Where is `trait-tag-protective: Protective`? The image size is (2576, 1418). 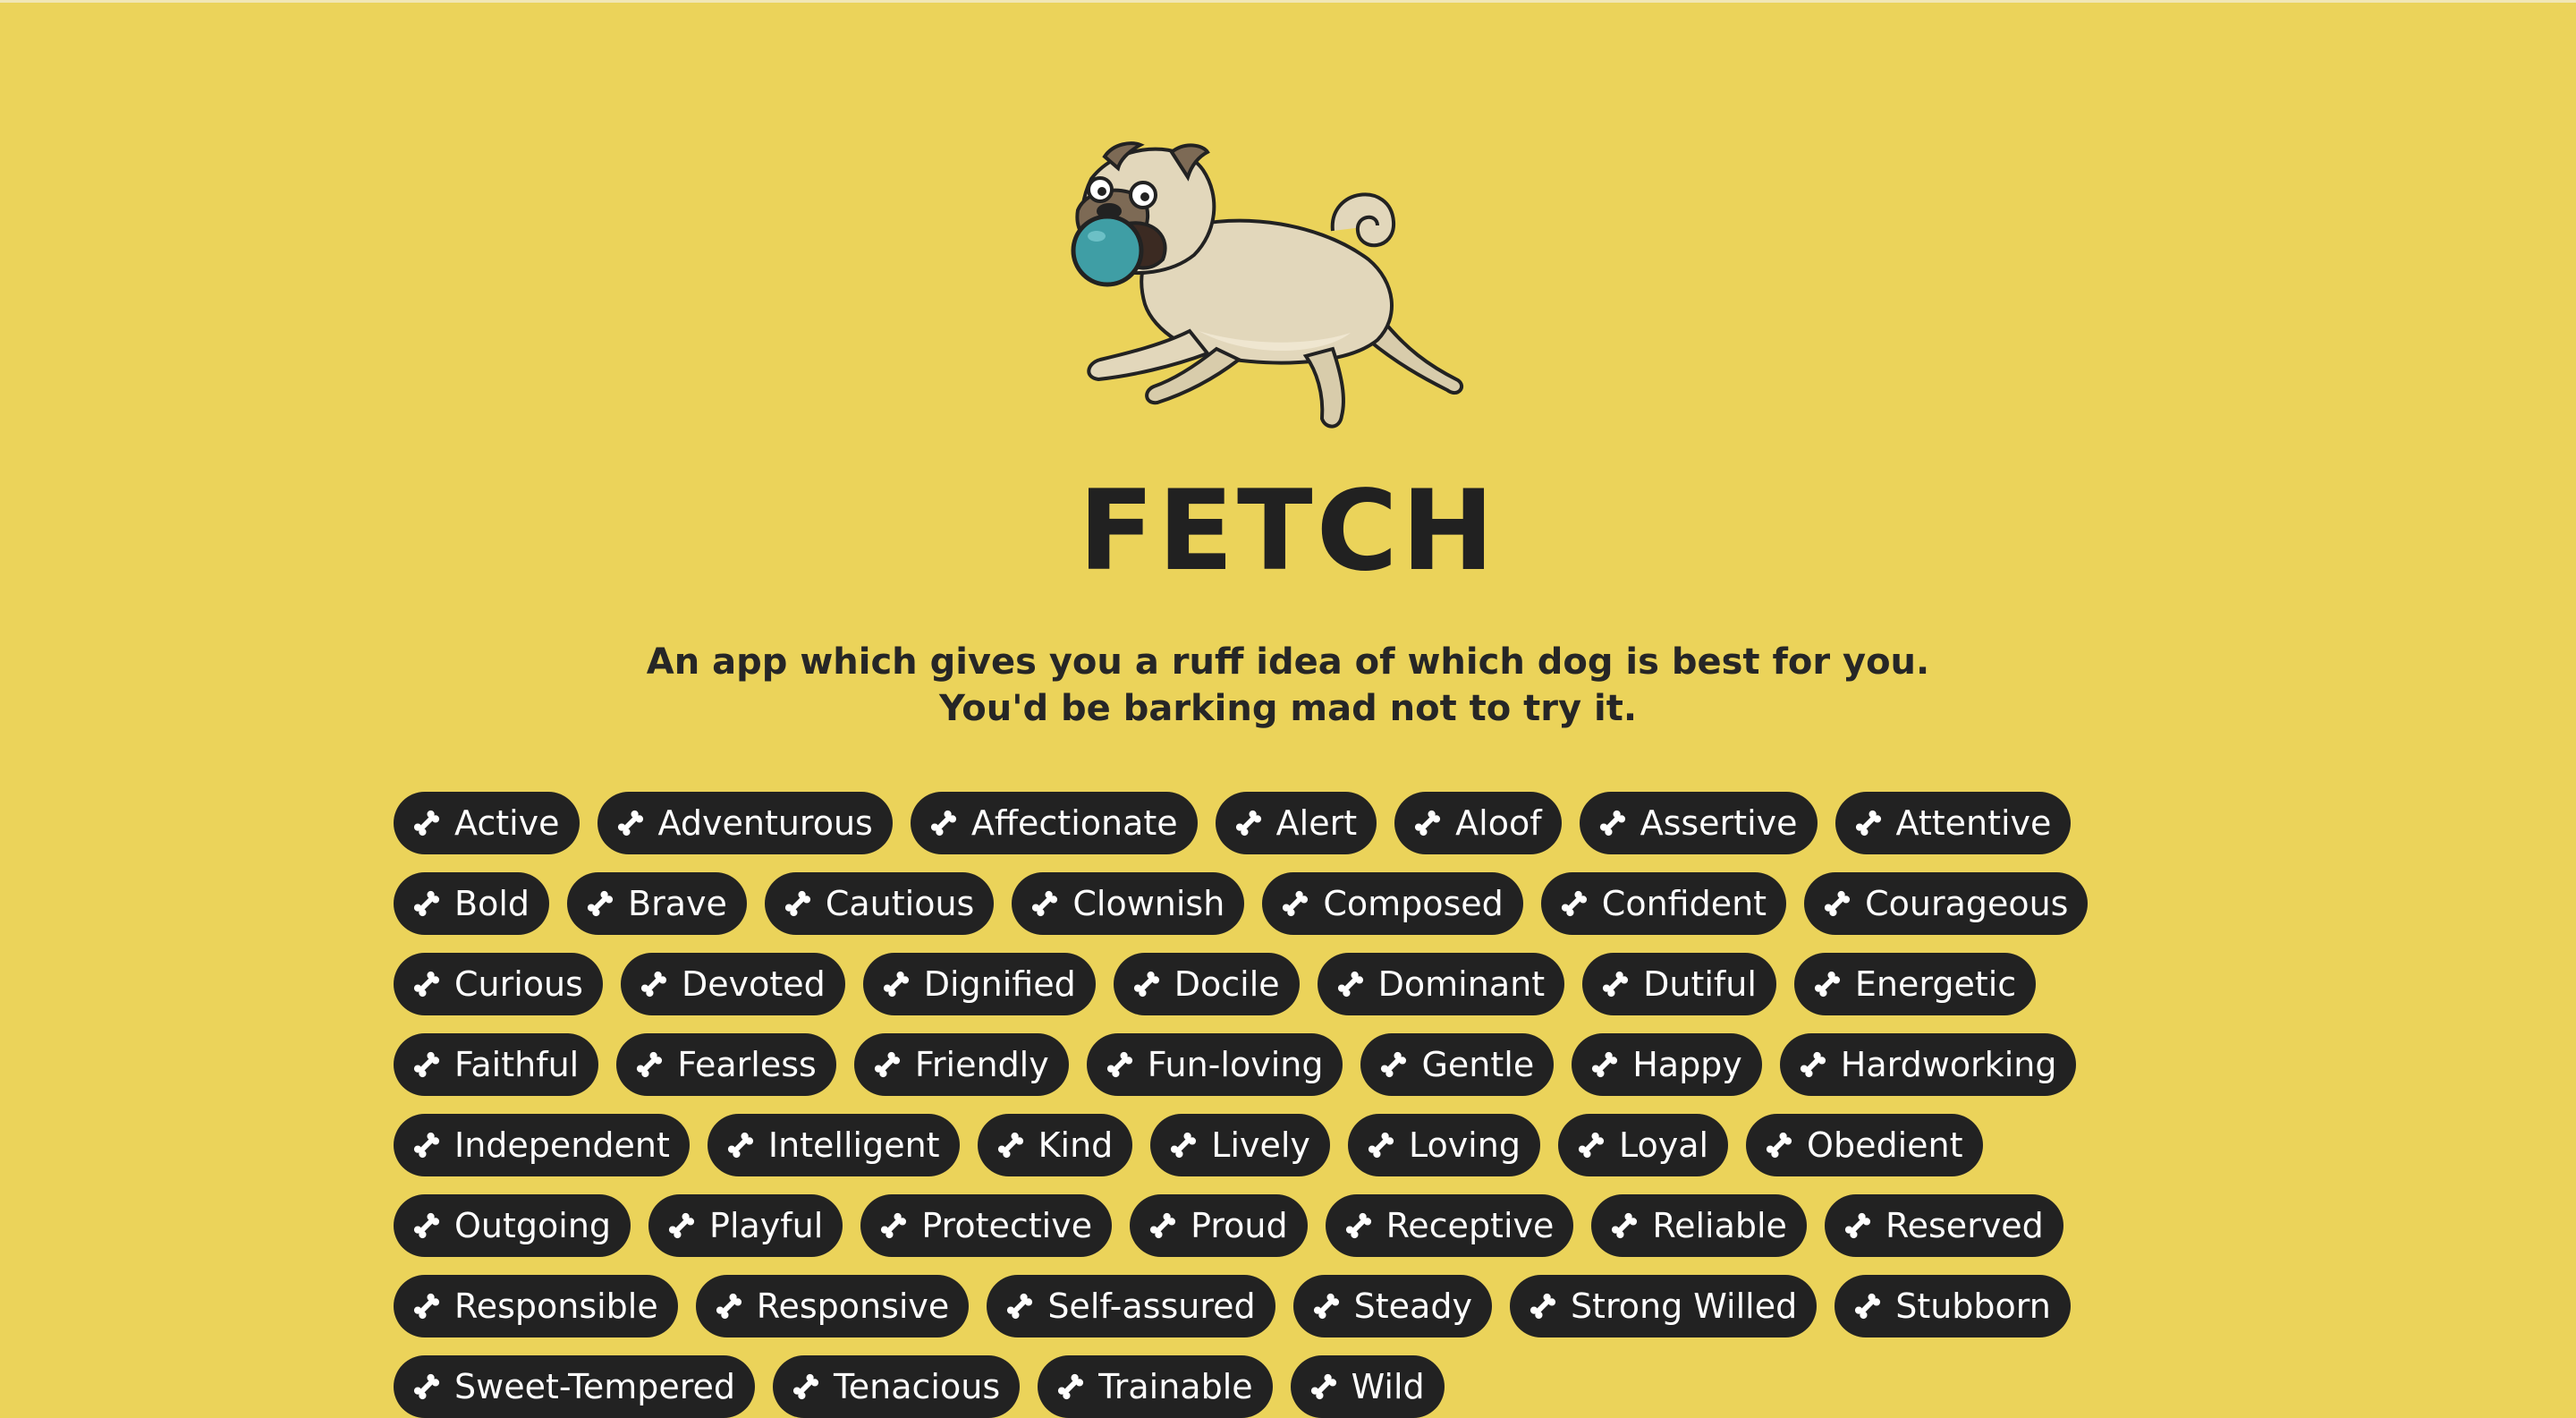
trait-tag-protective: Protective is located at coordinates (986, 1225).